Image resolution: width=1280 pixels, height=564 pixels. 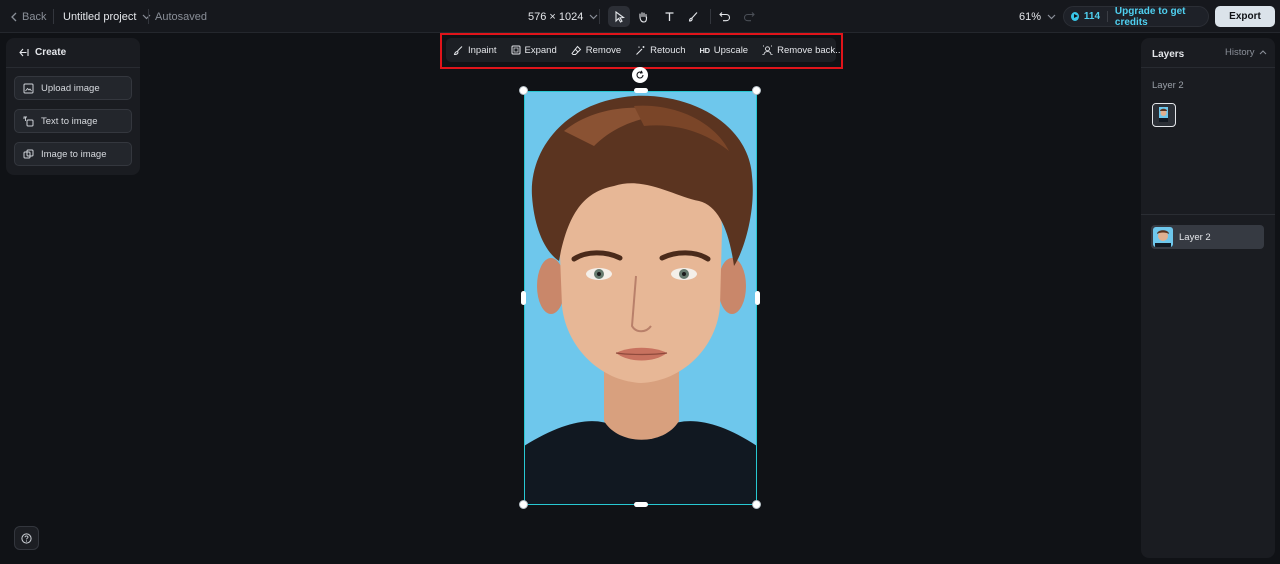 What do you see at coordinates (731, 50) in the screenshot?
I see `upscale-label: Upscale` at bounding box center [731, 50].